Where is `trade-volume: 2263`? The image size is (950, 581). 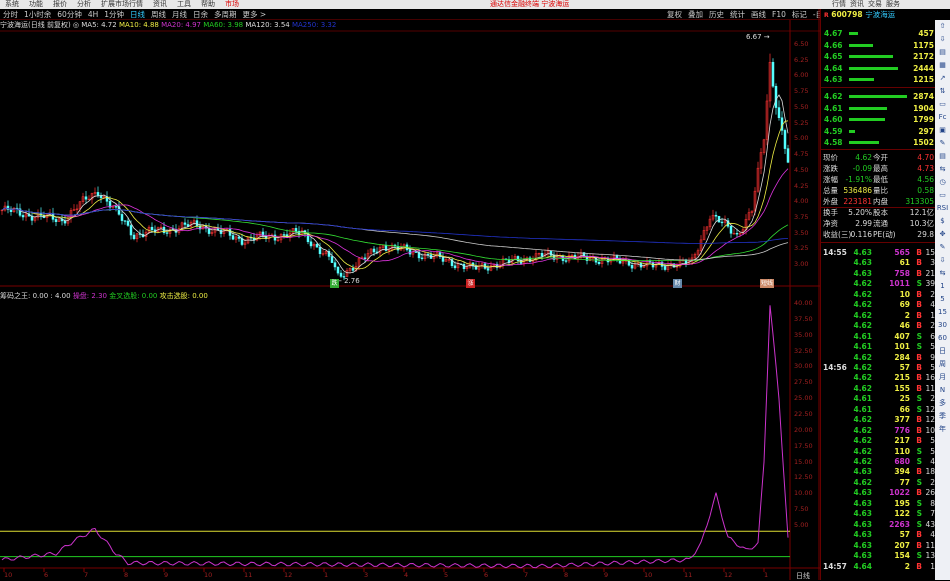 trade-volume: 2263 is located at coordinates (899, 524).